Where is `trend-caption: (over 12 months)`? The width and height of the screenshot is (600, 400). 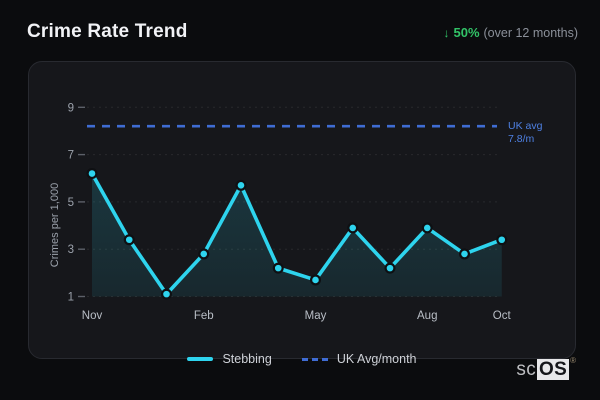 trend-caption: (over 12 months) is located at coordinates (530, 33).